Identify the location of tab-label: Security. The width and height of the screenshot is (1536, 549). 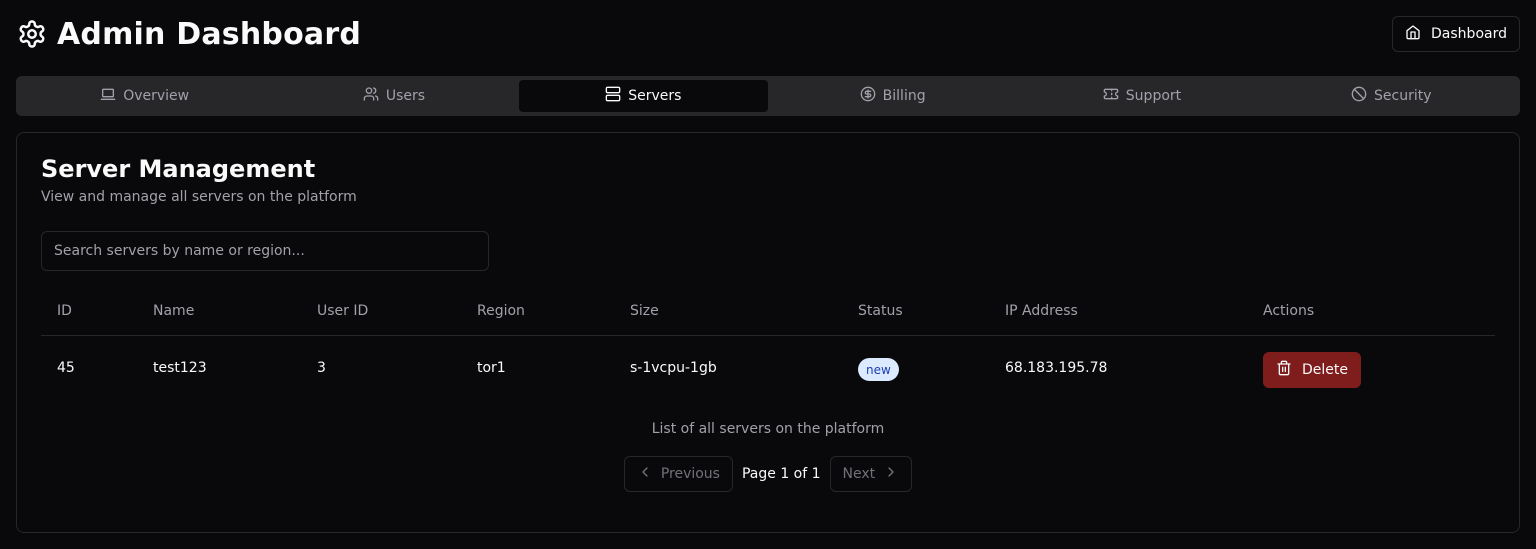
(1403, 96).